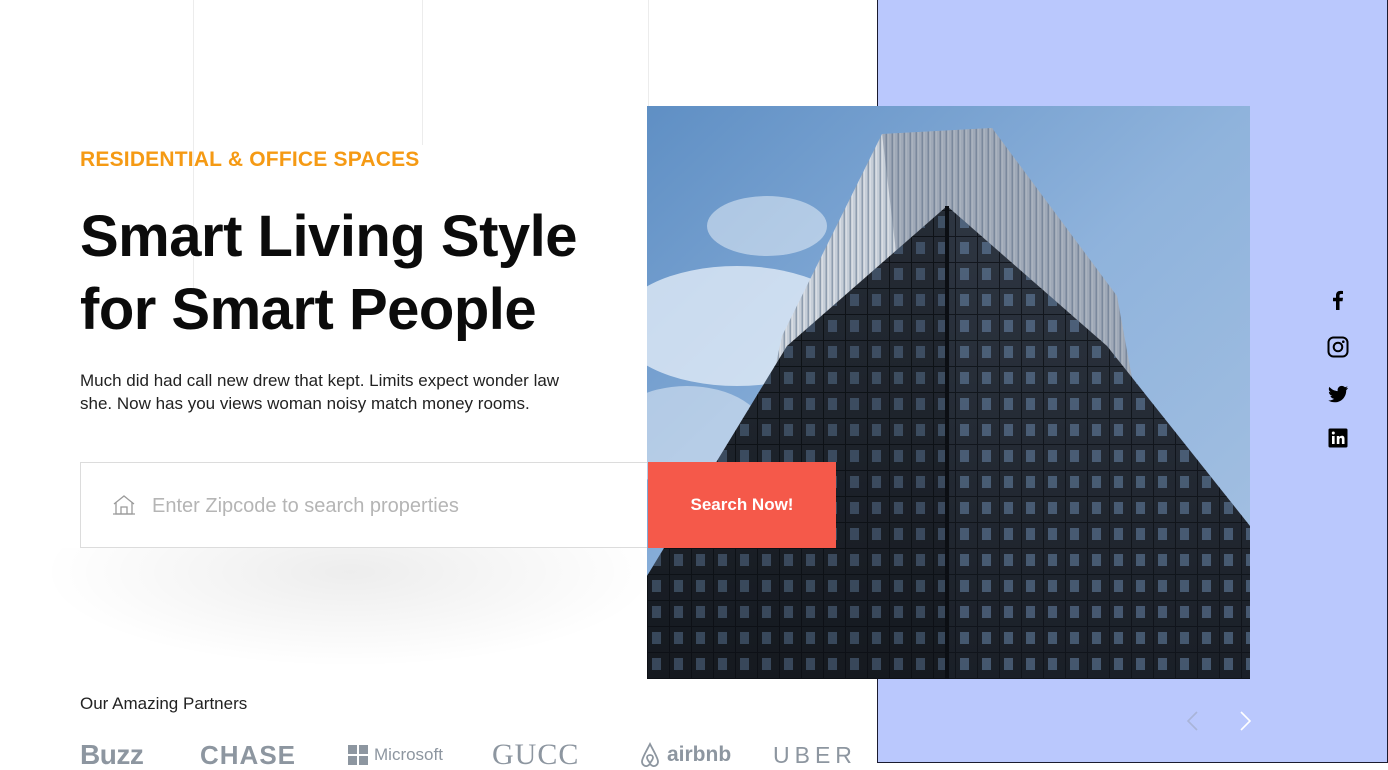 This screenshot has width=1388, height=770. I want to click on partner-logo-microsoft: Microsoft, so click(395, 754).